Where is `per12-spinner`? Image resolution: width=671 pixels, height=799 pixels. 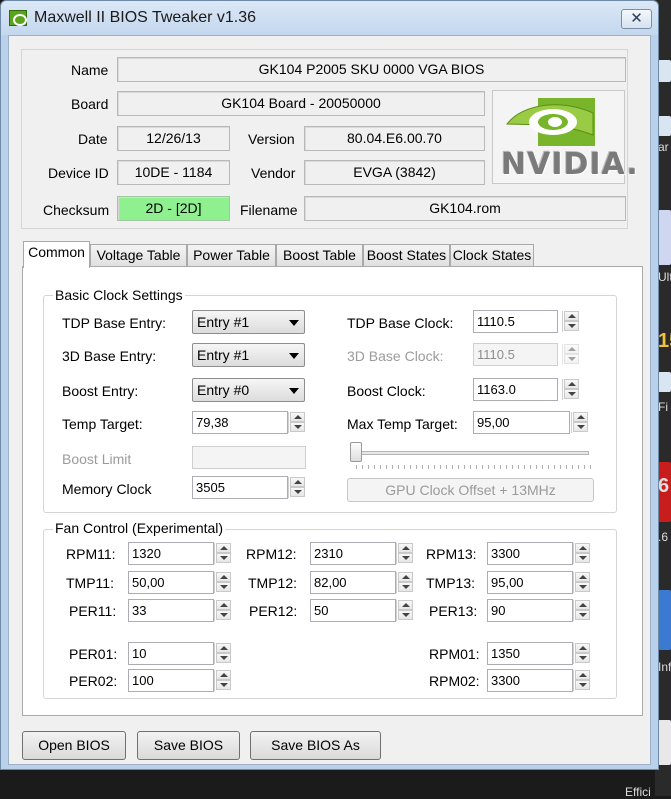 per12-spinner is located at coordinates (404, 610).